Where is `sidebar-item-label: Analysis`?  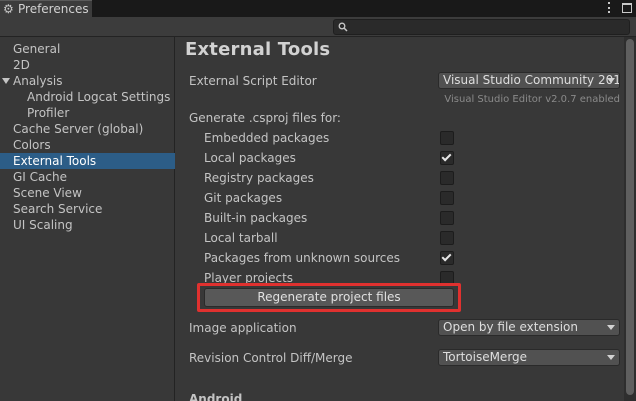 sidebar-item-label: Analysis is located at coordinates (38, 81).